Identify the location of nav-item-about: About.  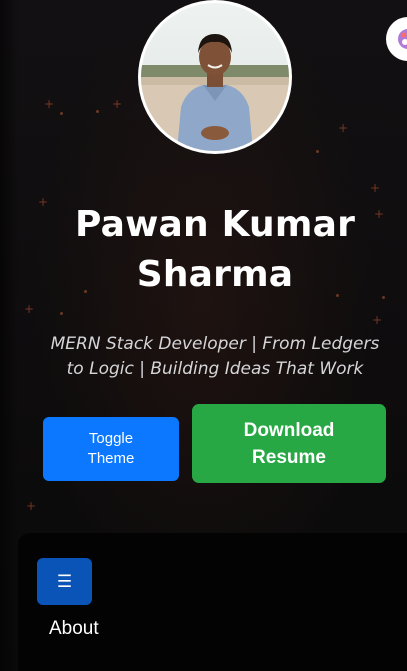
(74, 629).